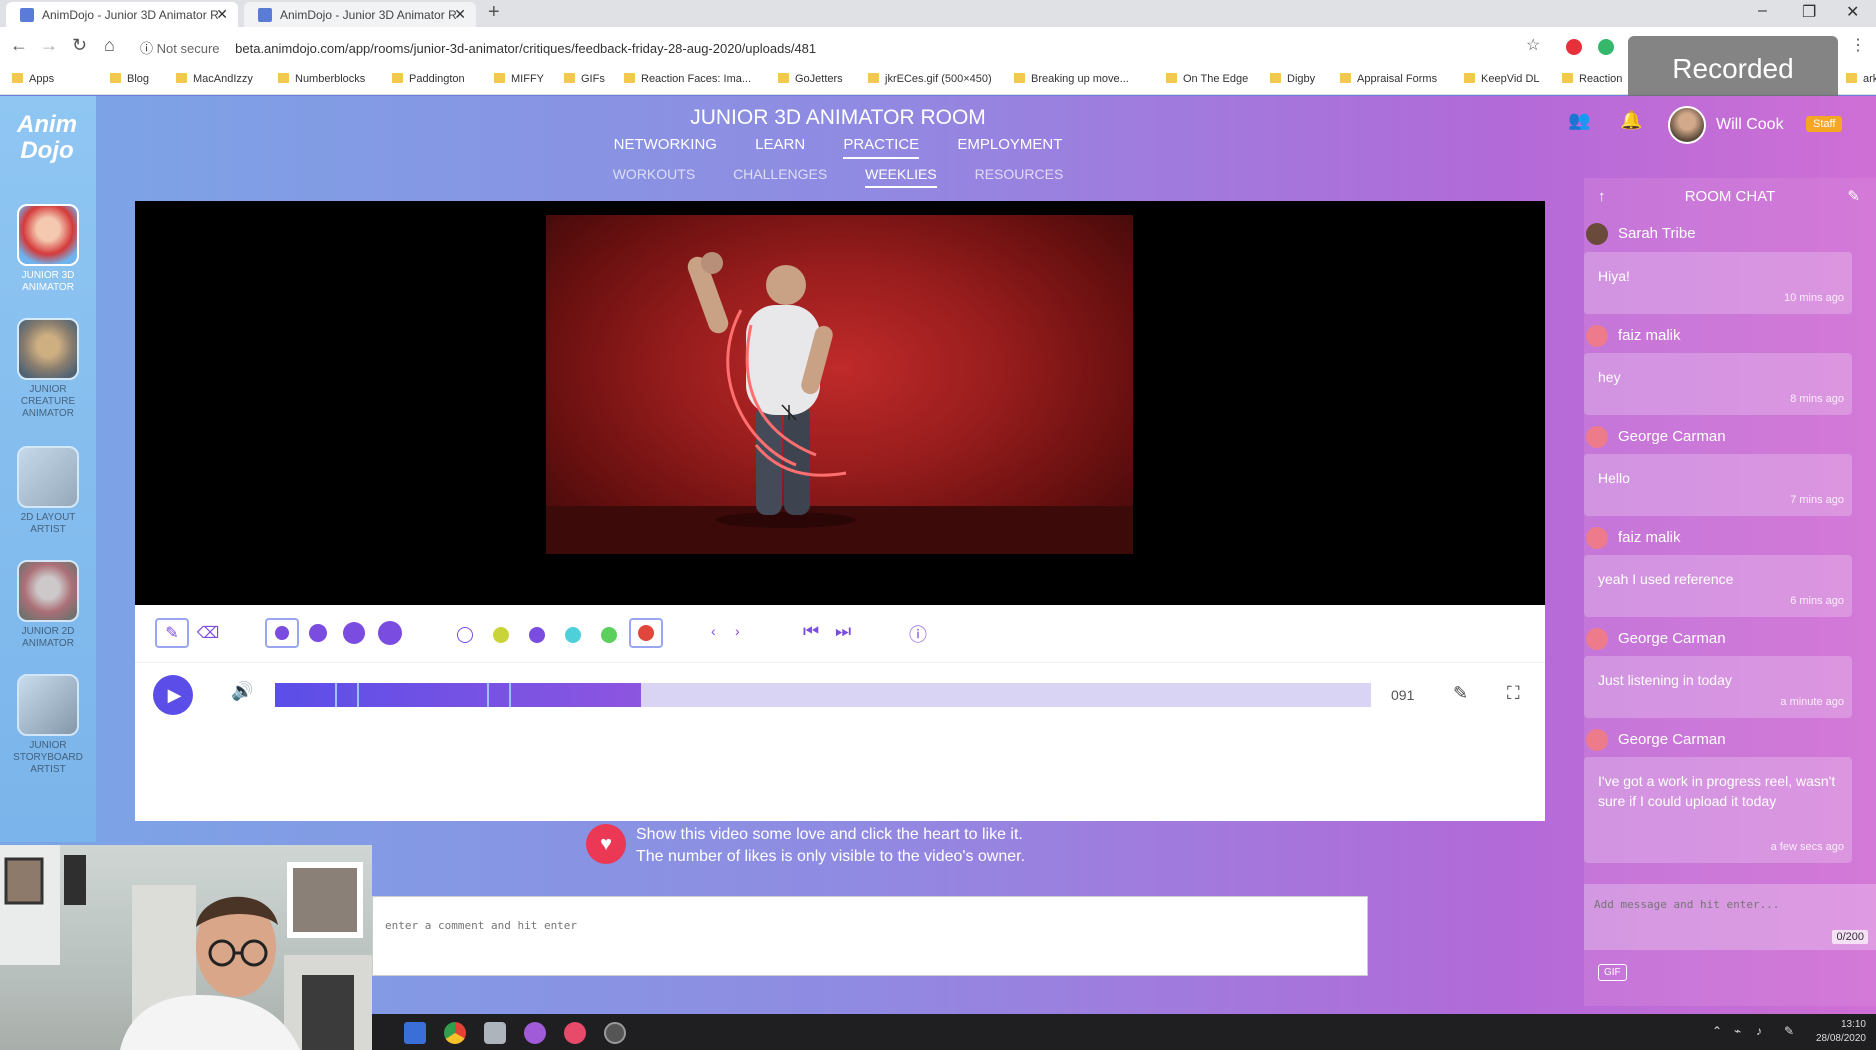  I want to click on eraser-tool-icon: ⌫, so click(208, 633).